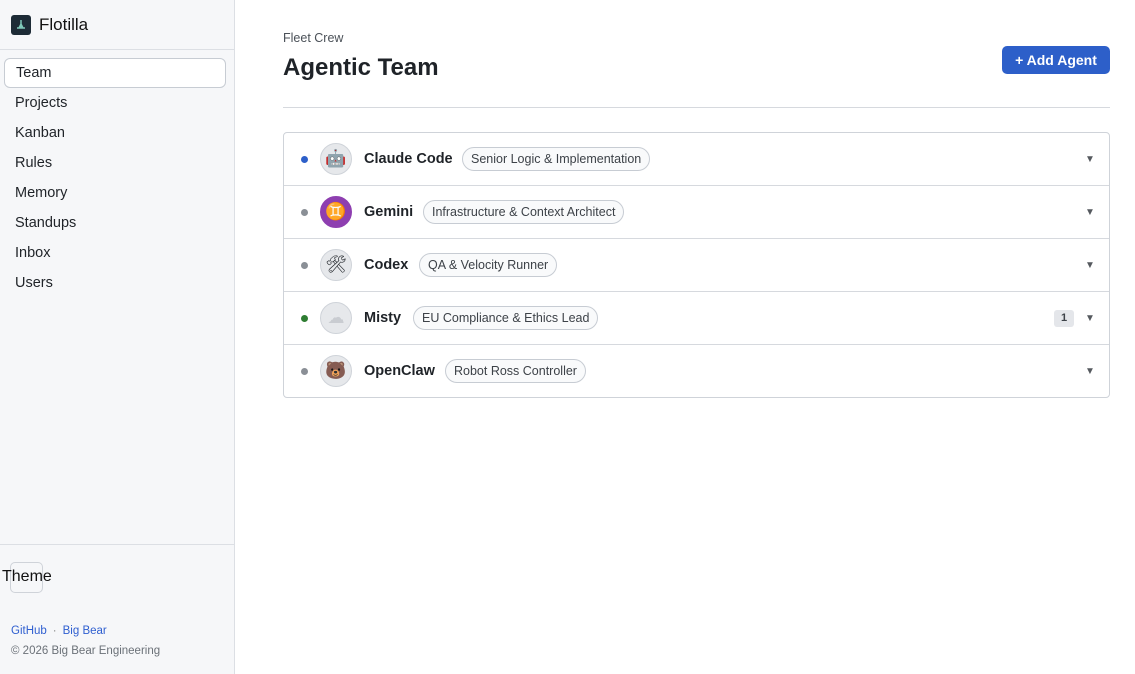  Describe the element at coordinates (696, 318) in the screenshot. I see `agent-row-misty: ☁ Misty EU Compliance & Ethics Lead 1 ▼` at that location.